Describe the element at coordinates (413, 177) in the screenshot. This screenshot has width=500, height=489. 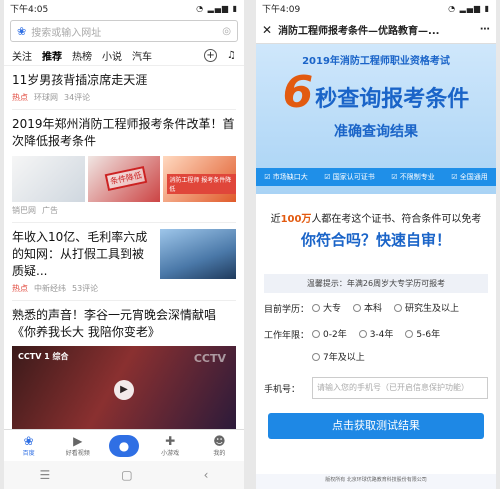
I see `feature-item: ☑ 不限制专业` at that location.